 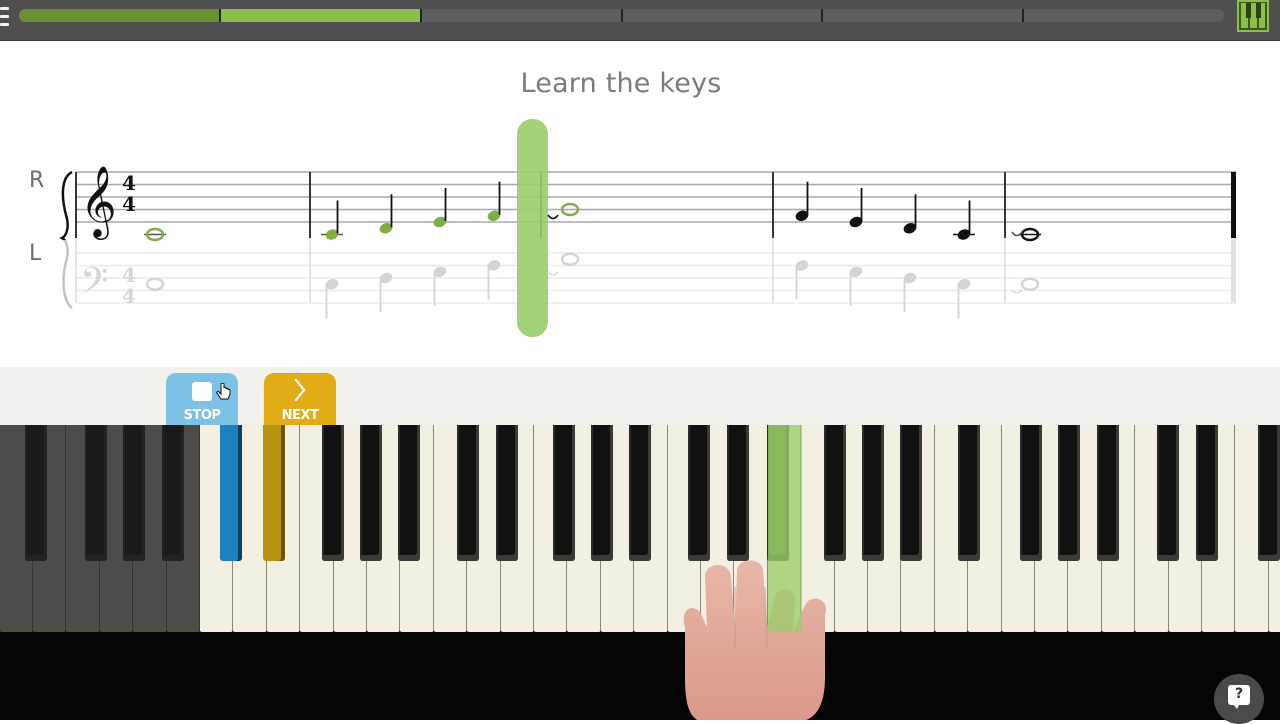 I want to click on target-key-overlay, so click(x=785, y=528).